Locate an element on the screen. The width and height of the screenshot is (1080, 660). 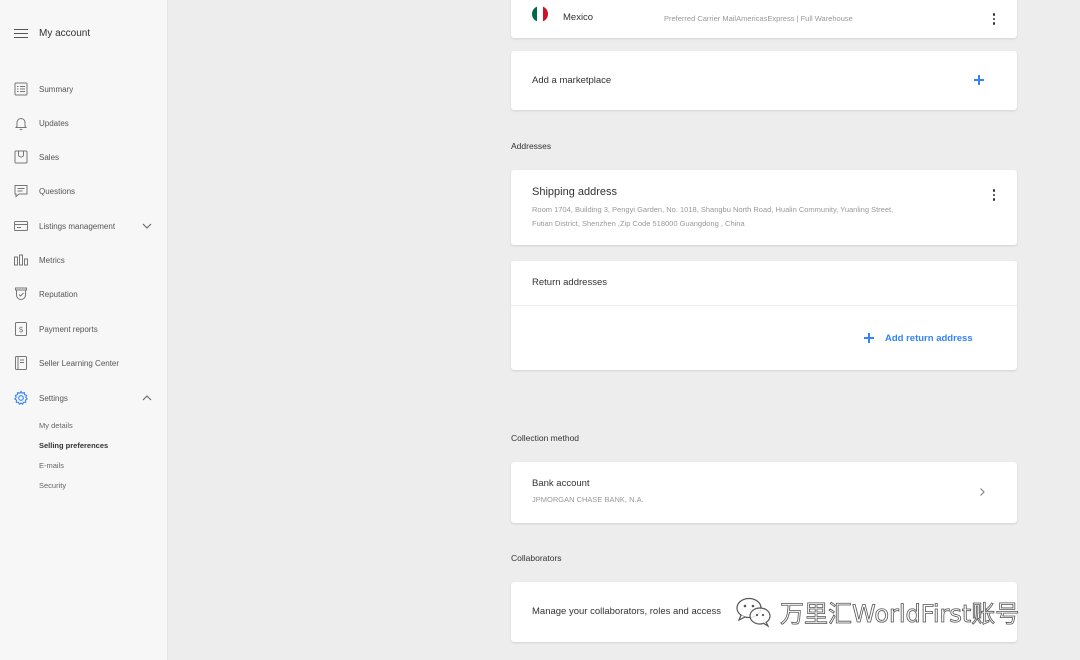
chevron-down-icon is located at coordinates (147, 226).